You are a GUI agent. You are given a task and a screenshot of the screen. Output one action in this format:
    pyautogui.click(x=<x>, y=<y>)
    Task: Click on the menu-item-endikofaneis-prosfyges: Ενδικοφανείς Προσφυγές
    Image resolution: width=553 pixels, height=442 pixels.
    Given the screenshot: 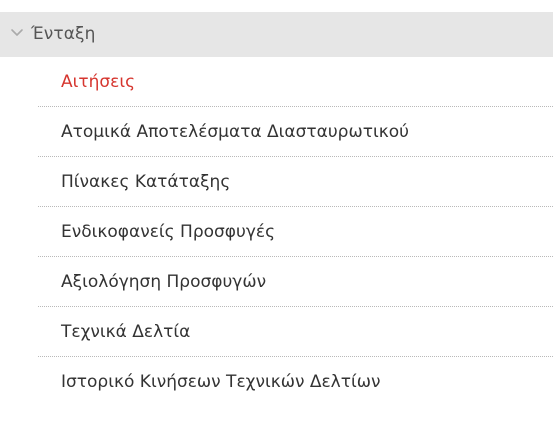 What is the action you would take?
    pyautogui.click(x=276, y=232)
    